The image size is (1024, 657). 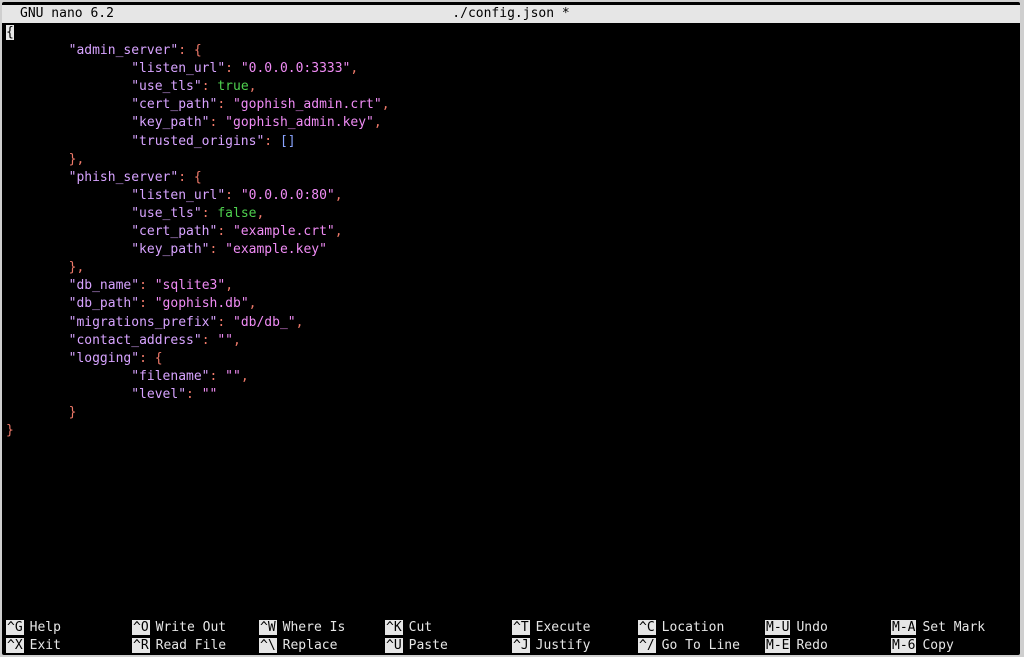 I want to click on editor-line: "db_name": "sqlite3",, so click(x=513, y=286).